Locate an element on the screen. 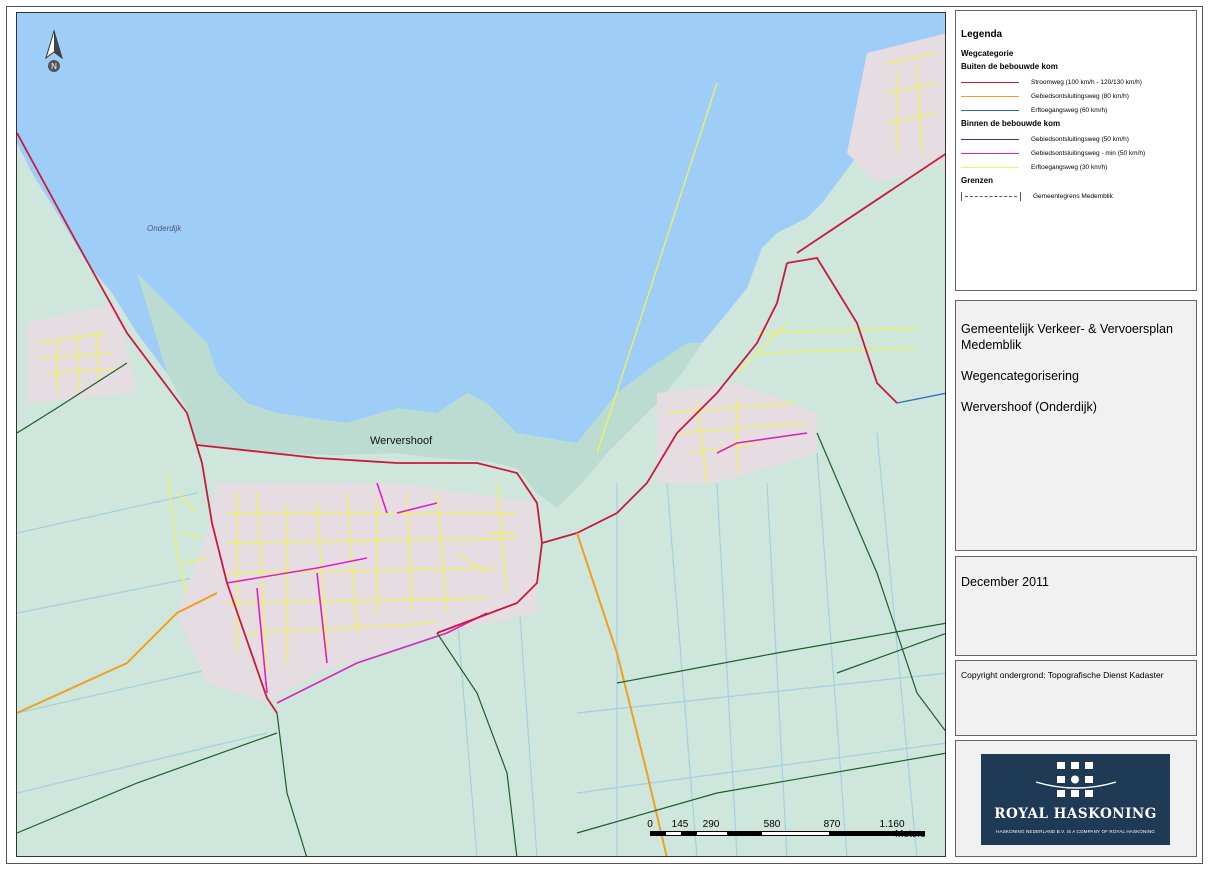 The height and width of the screenshot is (871, 1211). legend-item: Gebiedsontsluitingsweg - min (50 km/h) is located at coordinates (1076, 153).